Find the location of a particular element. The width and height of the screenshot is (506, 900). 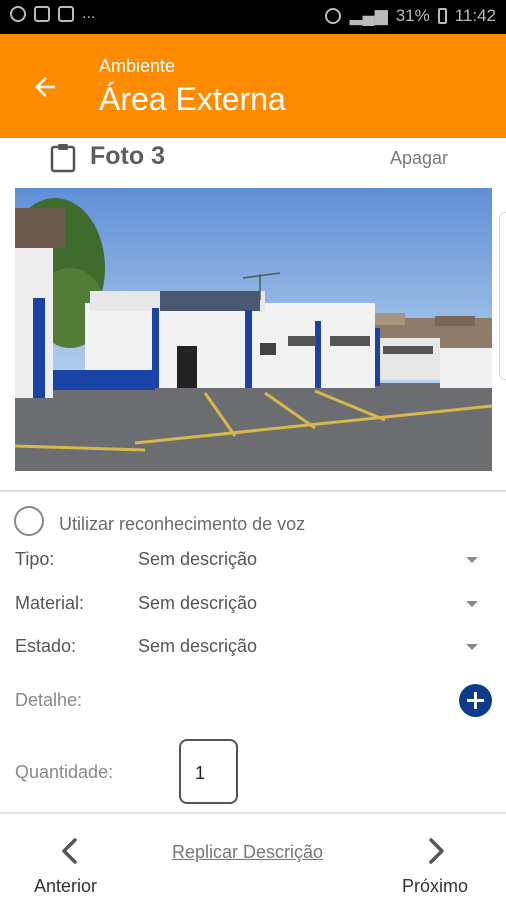

app-bar: Ambiente Área Externa is located at coordinates (253, 86).